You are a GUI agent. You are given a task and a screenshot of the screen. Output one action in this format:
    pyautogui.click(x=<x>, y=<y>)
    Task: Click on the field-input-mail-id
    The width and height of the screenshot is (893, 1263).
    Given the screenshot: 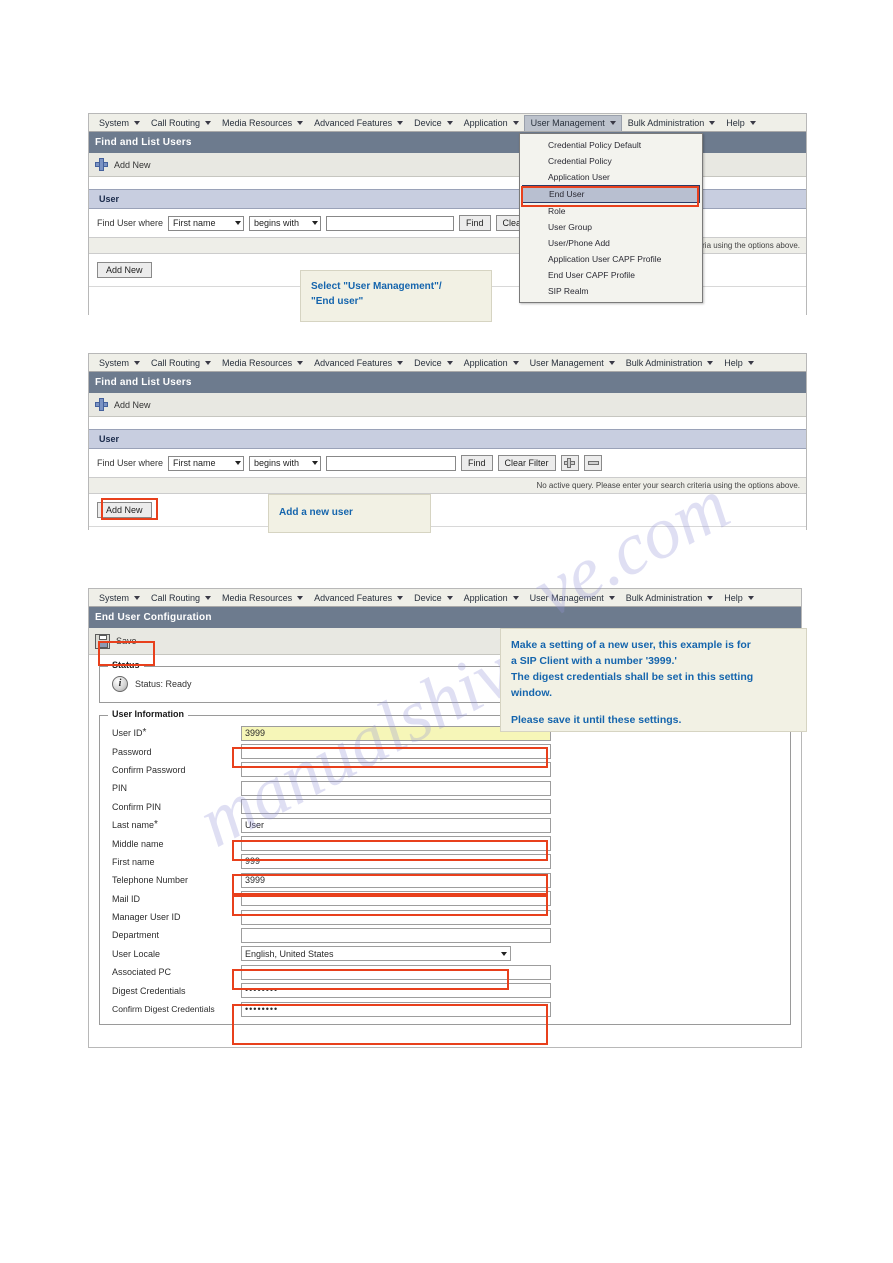 What is the action you would take?
    pyautogui.click(x=396, y=899)
    